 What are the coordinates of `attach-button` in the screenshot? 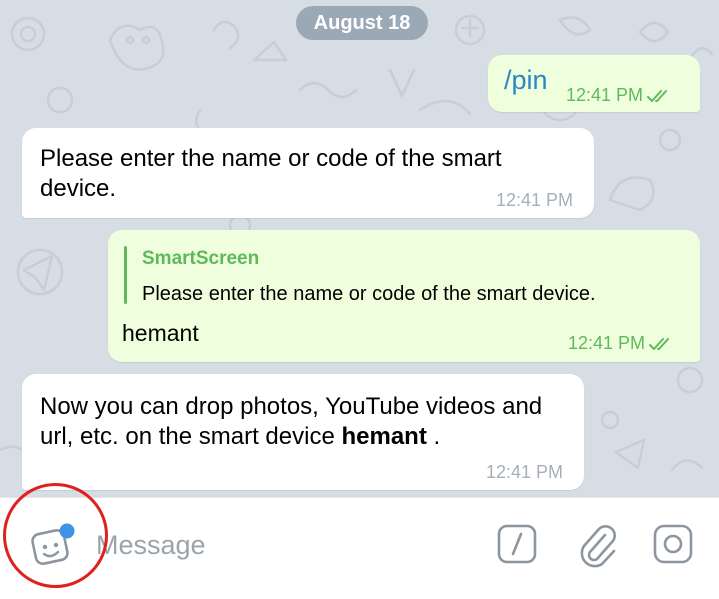 It's located at (597, 544).